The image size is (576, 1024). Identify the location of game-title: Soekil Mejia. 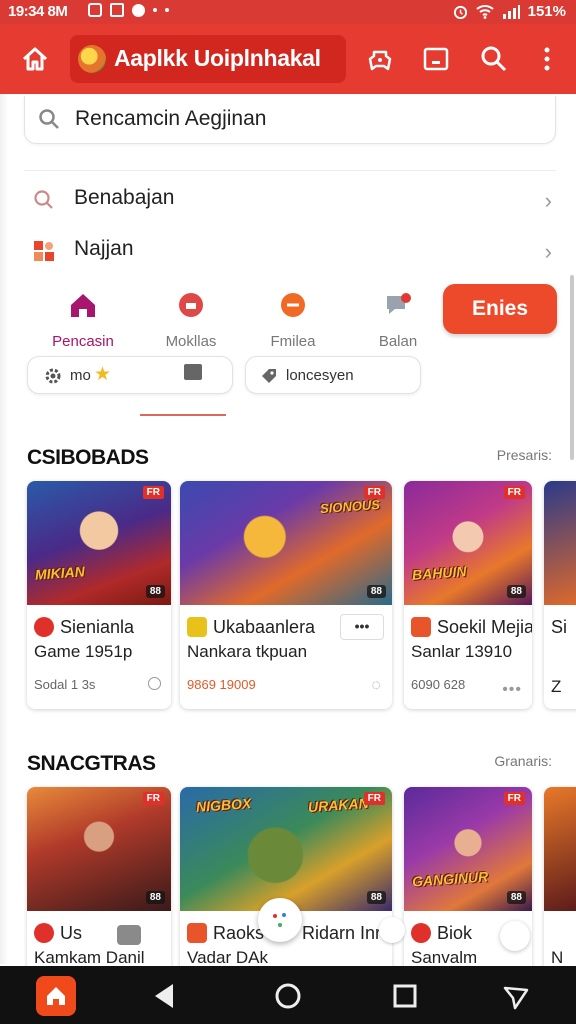
(484, 627).